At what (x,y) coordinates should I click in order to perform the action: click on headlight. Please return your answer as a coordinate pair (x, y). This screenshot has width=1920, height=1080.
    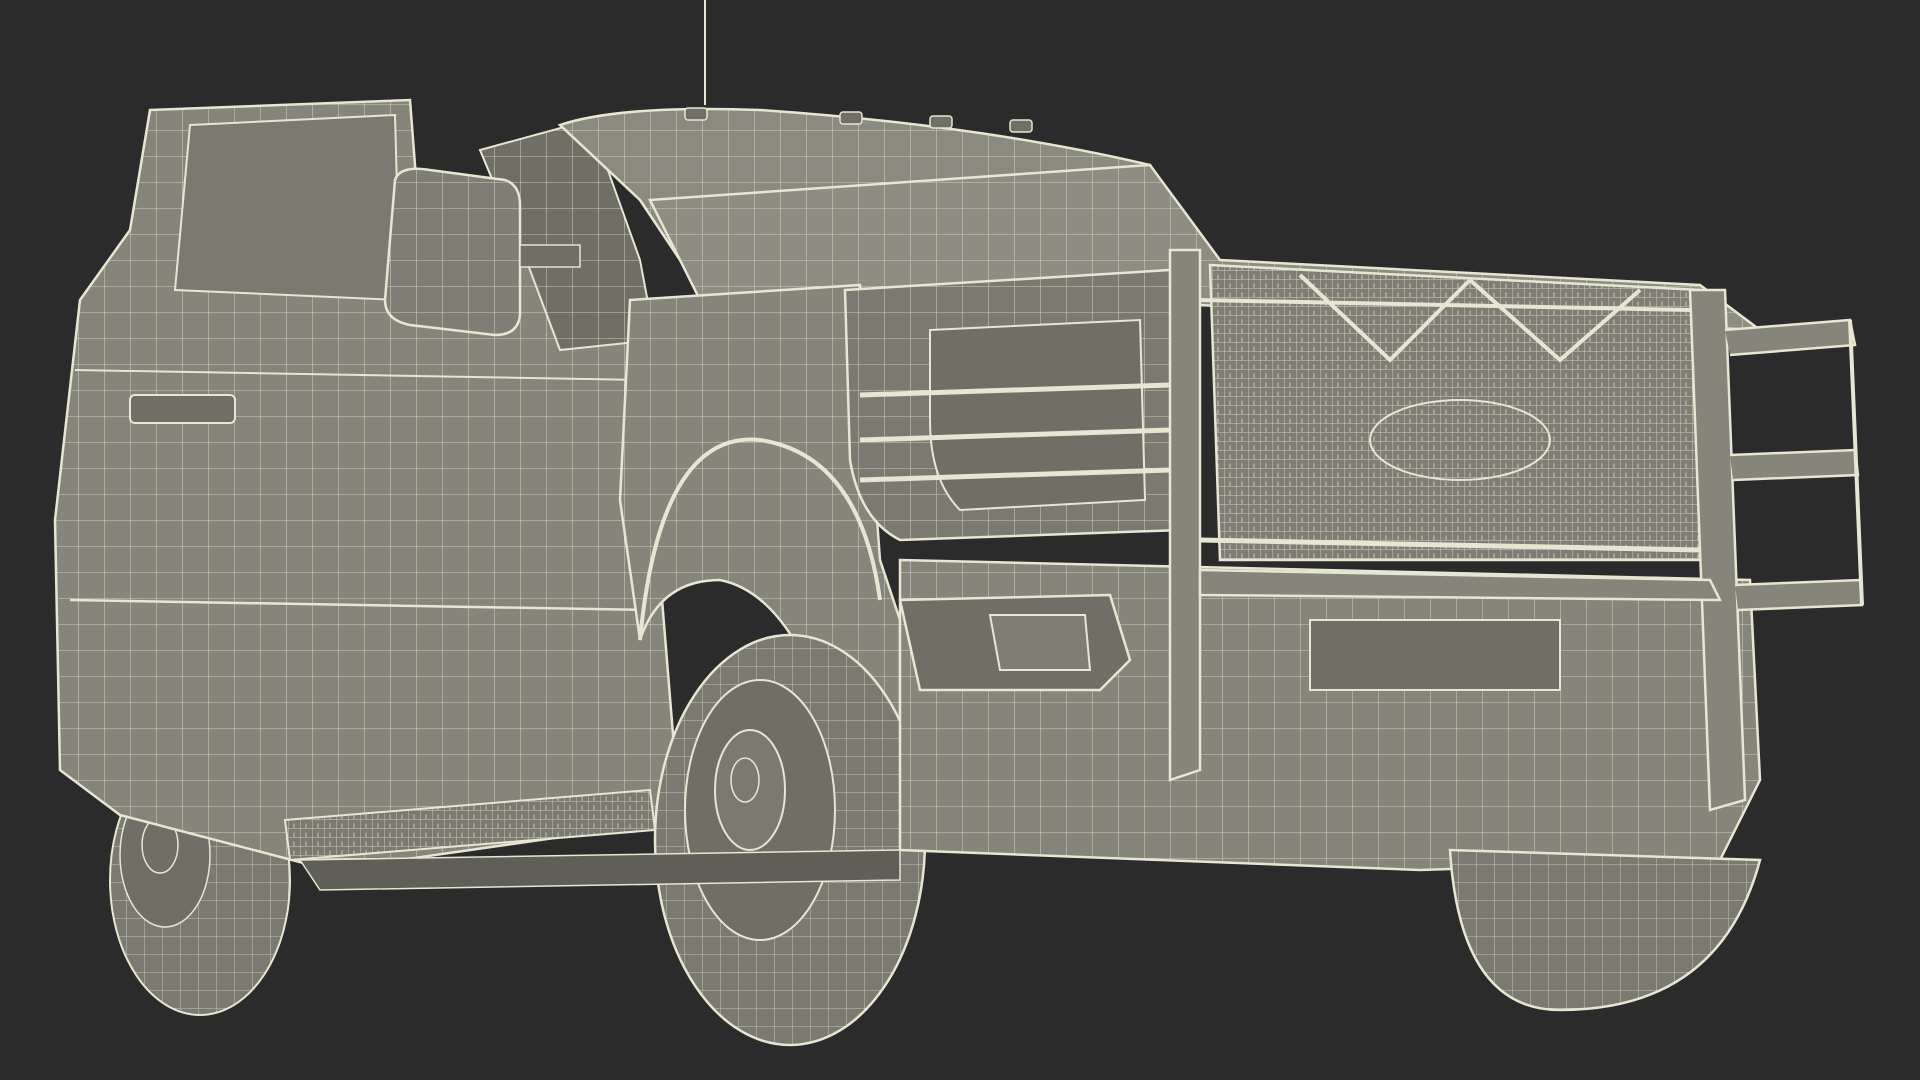
    Looking at the image, I should click on (1012, 405).